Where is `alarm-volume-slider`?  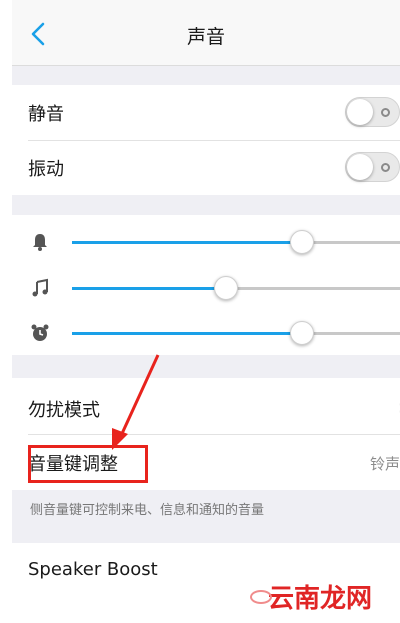 alarm-volume-slider is located at coordinates (236, 333).